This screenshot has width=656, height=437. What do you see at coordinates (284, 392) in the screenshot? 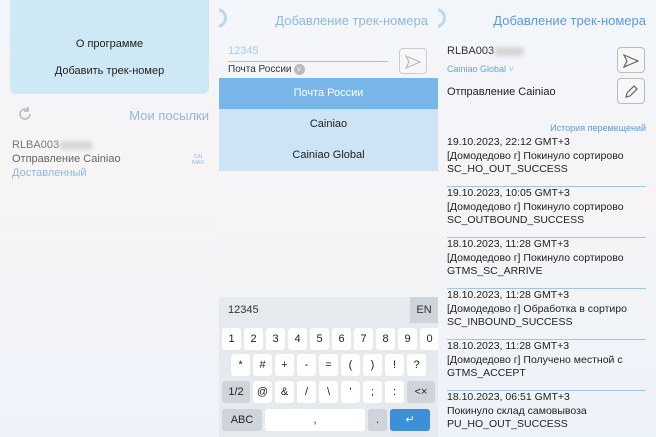
I see `key: &` at bounding box center [284, 392].